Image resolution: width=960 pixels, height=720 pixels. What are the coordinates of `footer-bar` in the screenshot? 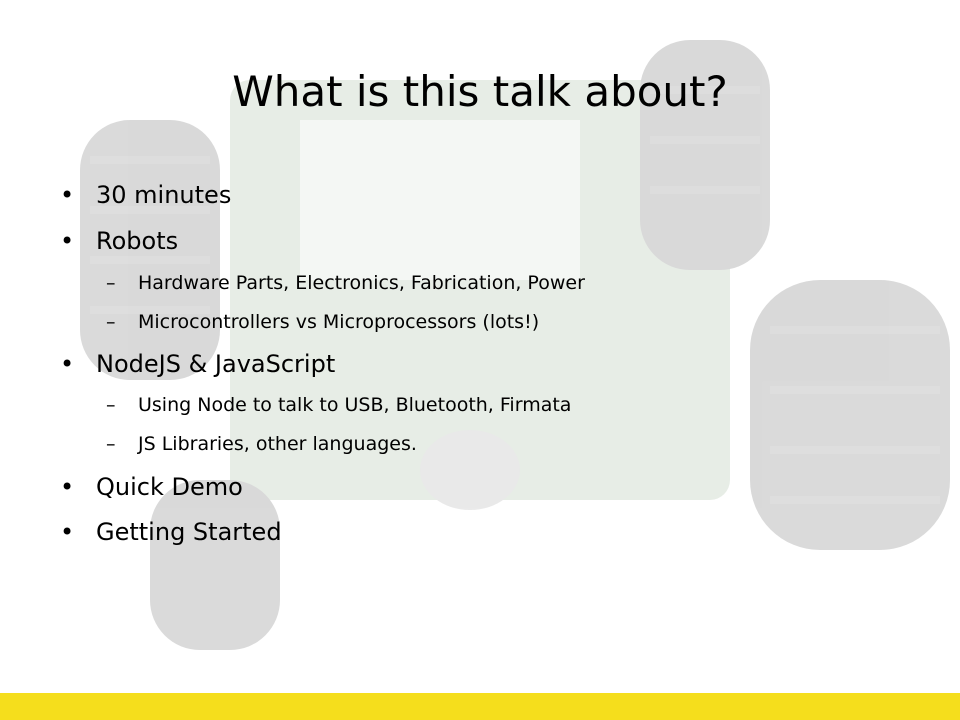 It's located at (480, 706).